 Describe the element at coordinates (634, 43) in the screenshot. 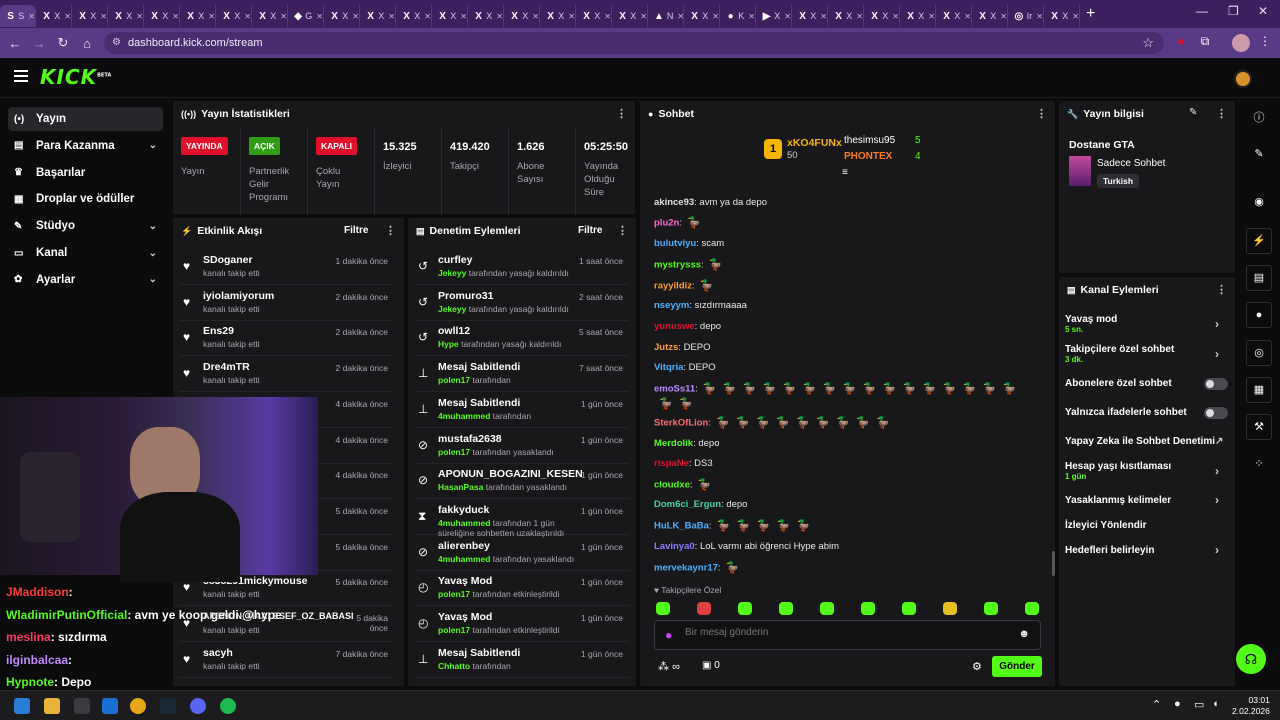

I see `url-bar: ⚙ dashboard.kick.com/stream ☆` at that location.